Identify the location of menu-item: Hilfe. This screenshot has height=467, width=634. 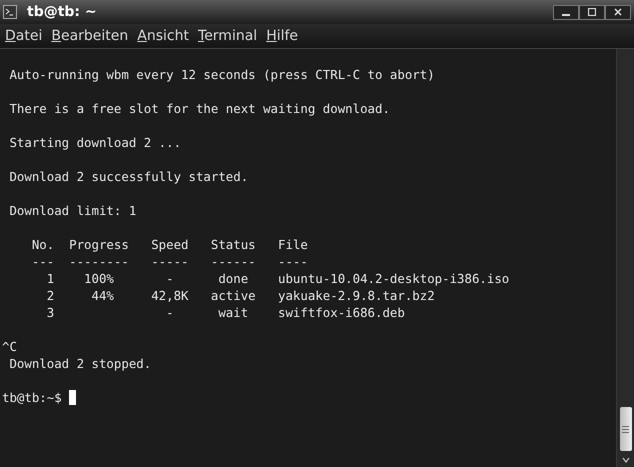
(282, 36).